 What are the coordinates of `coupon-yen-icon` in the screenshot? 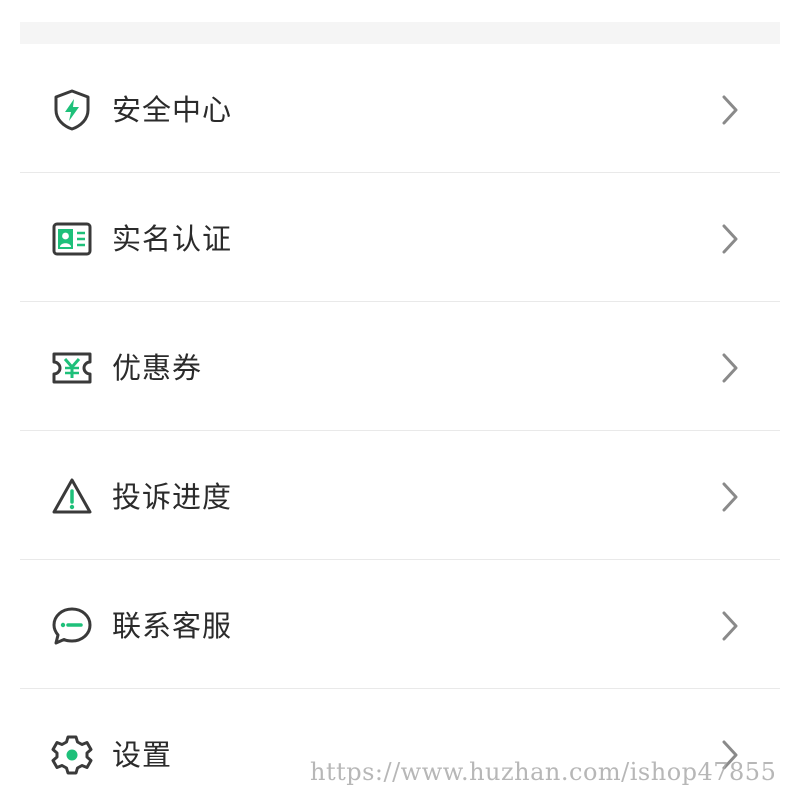 It's located at (72, 368).